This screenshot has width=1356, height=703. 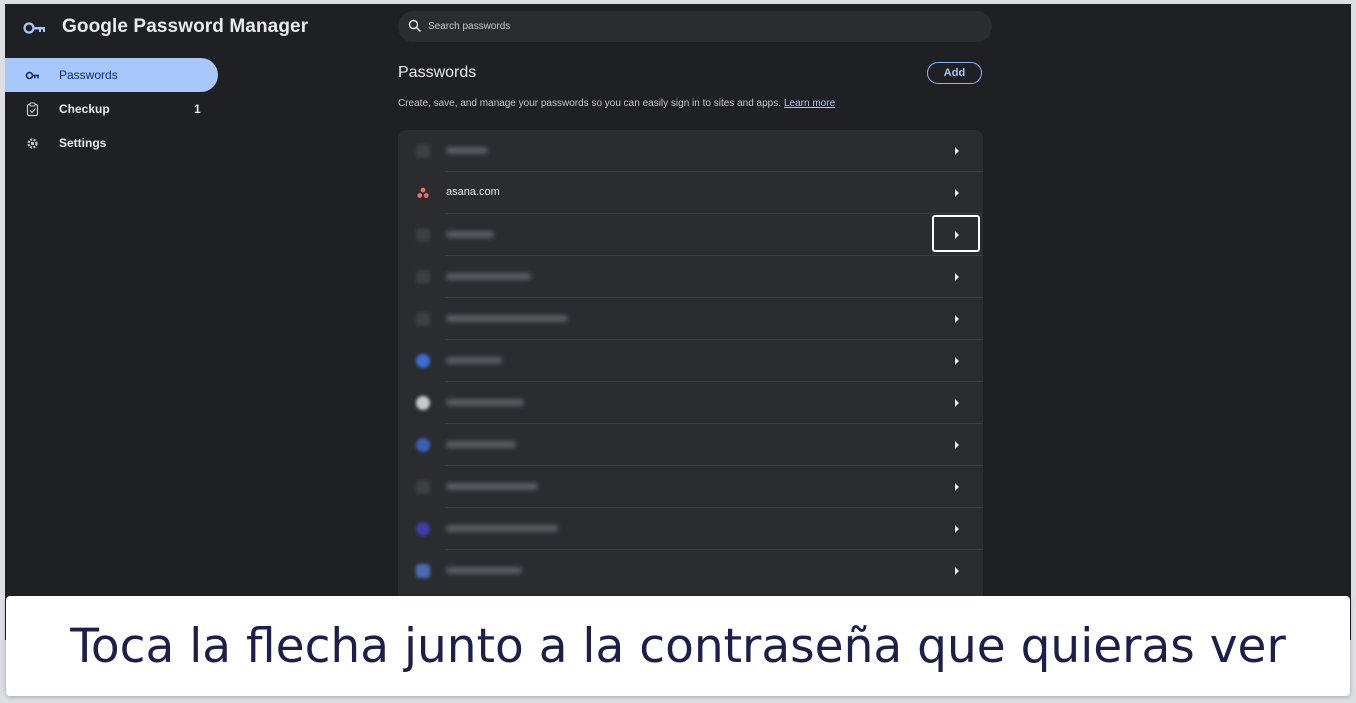 What do you see at coordinates (185, 26) in the screenshot?
I see `app-title: Google Password Manager` at bounding box center [185, 26].